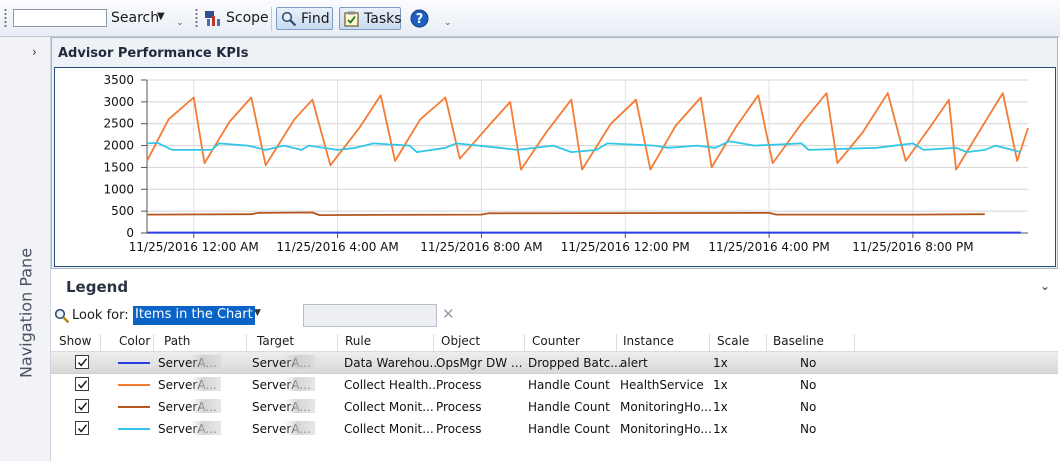 The image size is (1060, 461). I want to click on y-tick-label: 3500, so click(118, 80).